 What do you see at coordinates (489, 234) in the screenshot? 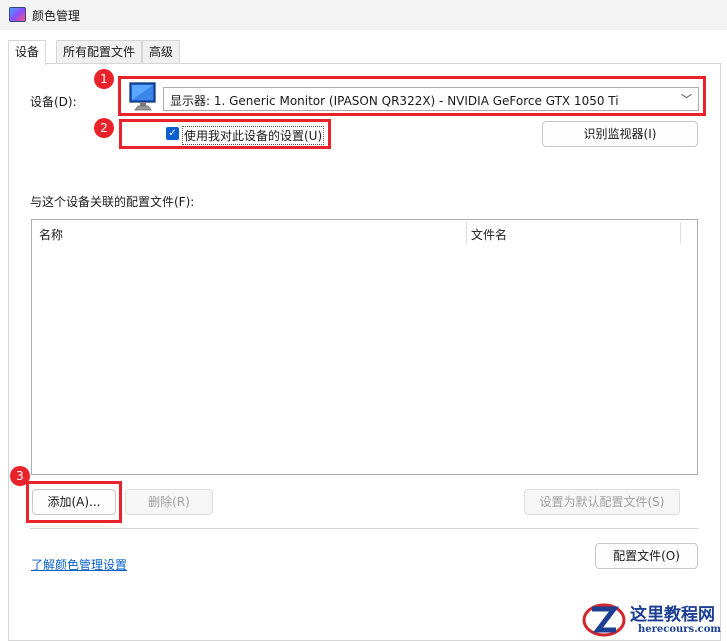
I see `column-header-filename: 文件名` at bounding box center [489, 234].